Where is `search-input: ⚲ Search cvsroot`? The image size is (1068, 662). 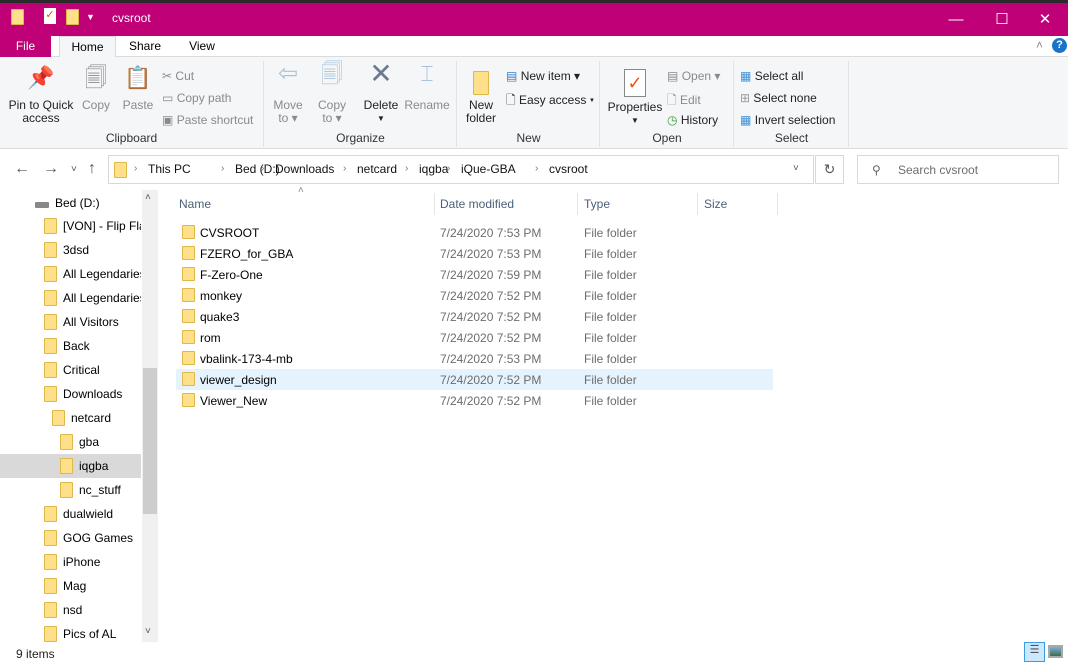 search-input: ⚲ Search cvsroot is located at coordinates (958, 169).